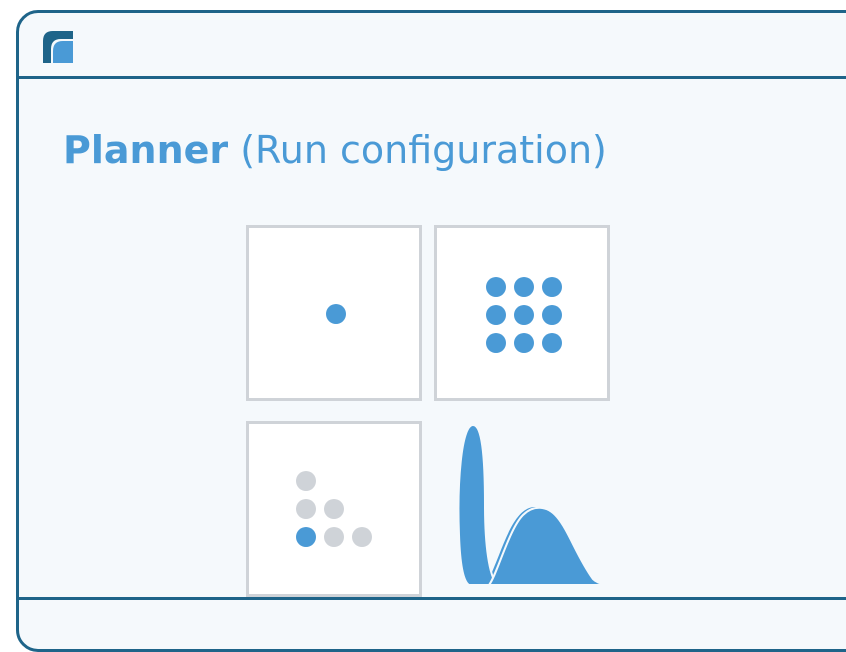 This screenshot has width=846, height=652. What do you see at coordinates (432, 77) in the screenshot?
I see `header-divider` at bounding box center [432, 77].